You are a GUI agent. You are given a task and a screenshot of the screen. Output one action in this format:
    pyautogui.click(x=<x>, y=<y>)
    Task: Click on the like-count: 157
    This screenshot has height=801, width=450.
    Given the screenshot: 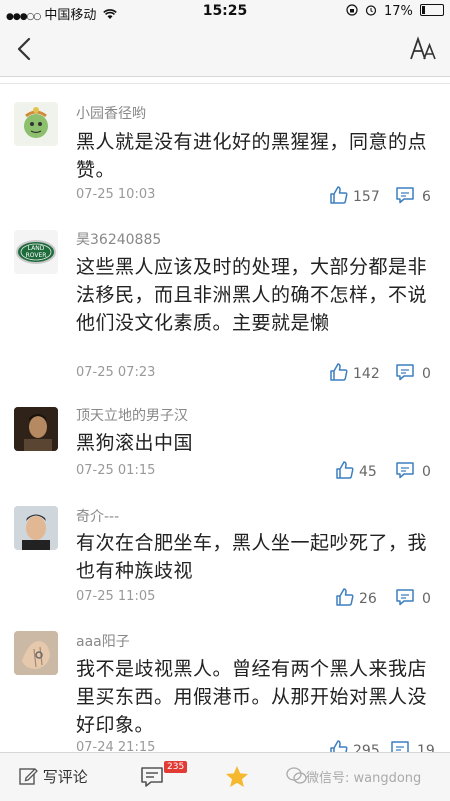 What is the action you would take?
    pyautogui.click(x=366, y=197)
    